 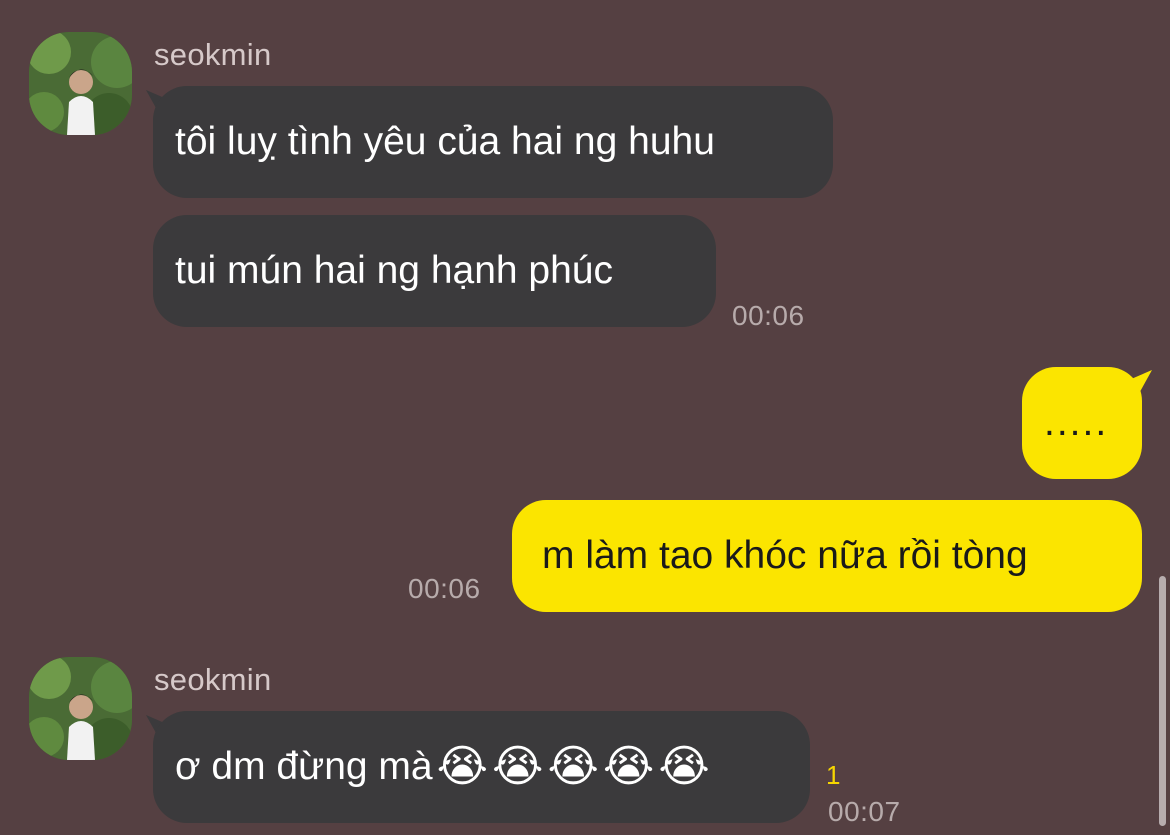 I want to click on message-text: tôi luỵ tình yêu của hai ng huhu, so click(x=445, y=141).